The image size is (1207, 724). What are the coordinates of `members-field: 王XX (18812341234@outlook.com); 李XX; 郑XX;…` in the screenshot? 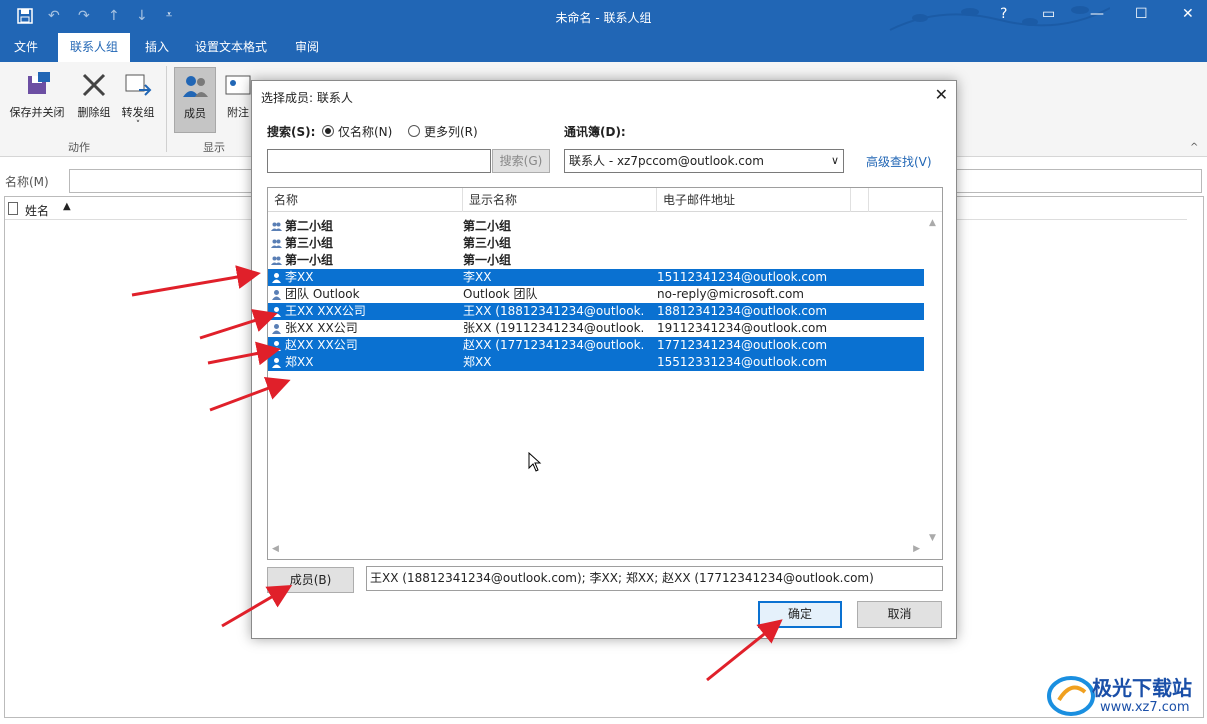 It's located at (654, 578).